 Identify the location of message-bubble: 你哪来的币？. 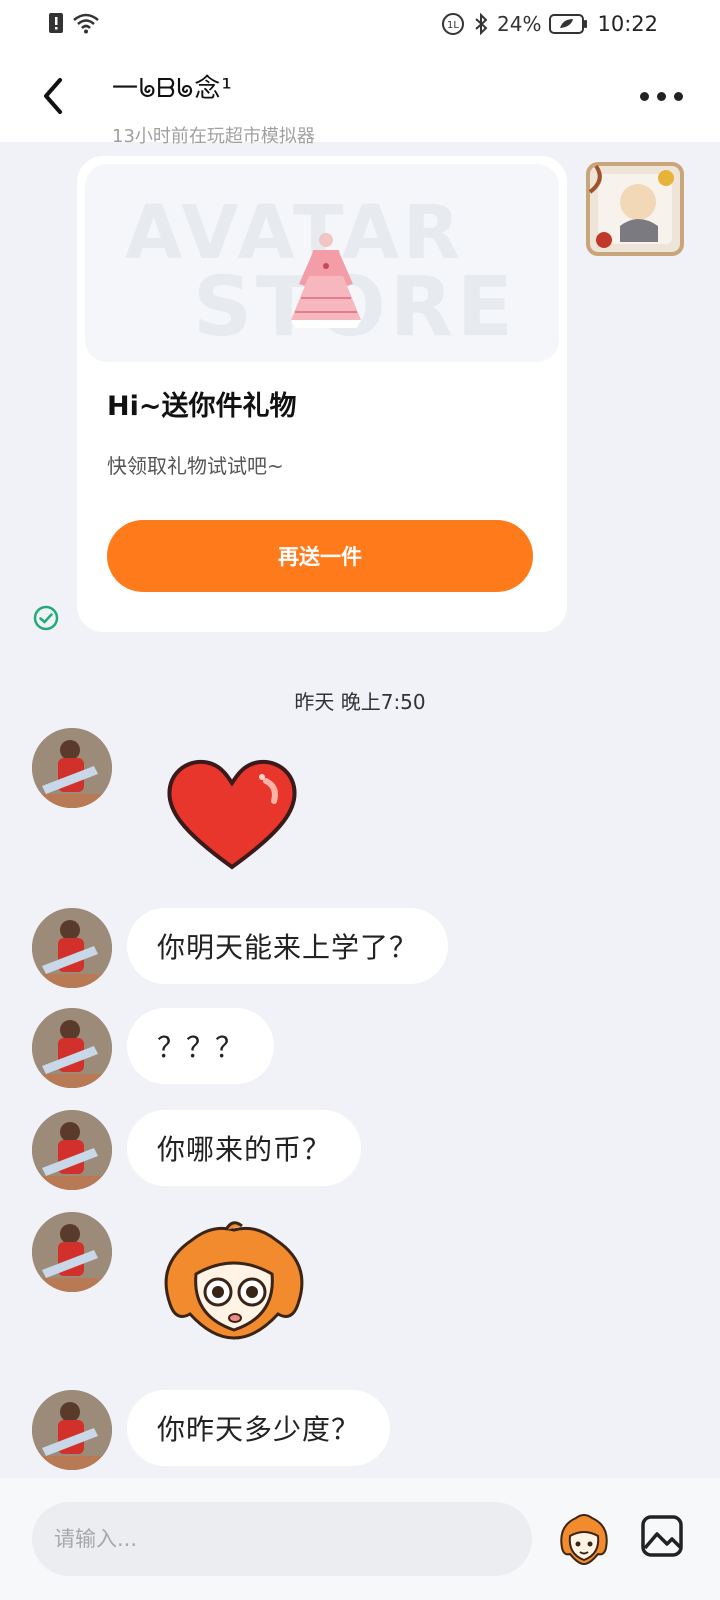
(244, 1148).